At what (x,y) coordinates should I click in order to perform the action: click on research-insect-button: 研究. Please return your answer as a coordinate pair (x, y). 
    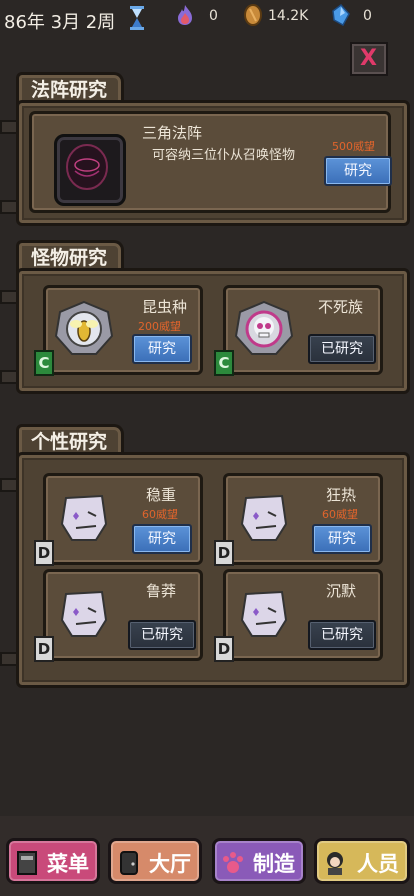
    Looking at the image, I should click on (162, 349).